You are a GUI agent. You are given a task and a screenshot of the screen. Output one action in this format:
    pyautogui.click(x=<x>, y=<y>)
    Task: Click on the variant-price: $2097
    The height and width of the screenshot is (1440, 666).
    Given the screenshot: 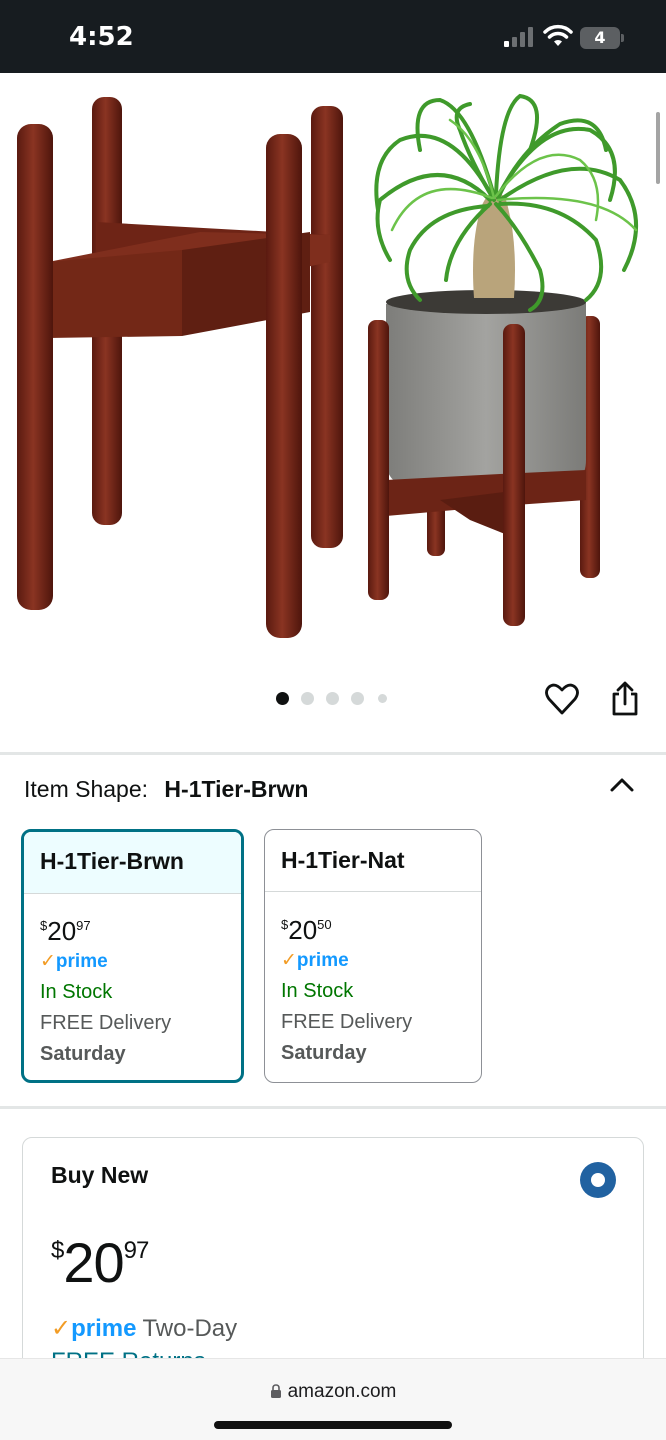 What is the action you would take?
    pyautogui.click(x=65, y=931)
    